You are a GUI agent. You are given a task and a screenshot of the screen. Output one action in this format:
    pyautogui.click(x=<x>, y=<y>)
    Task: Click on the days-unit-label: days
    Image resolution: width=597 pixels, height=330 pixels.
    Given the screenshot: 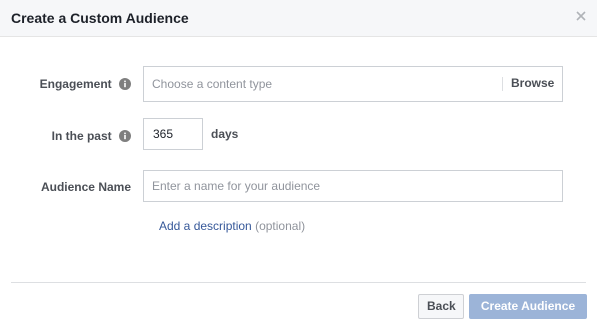 What is the action you would take?
    pyautogui.click(x=225, y=134)
    